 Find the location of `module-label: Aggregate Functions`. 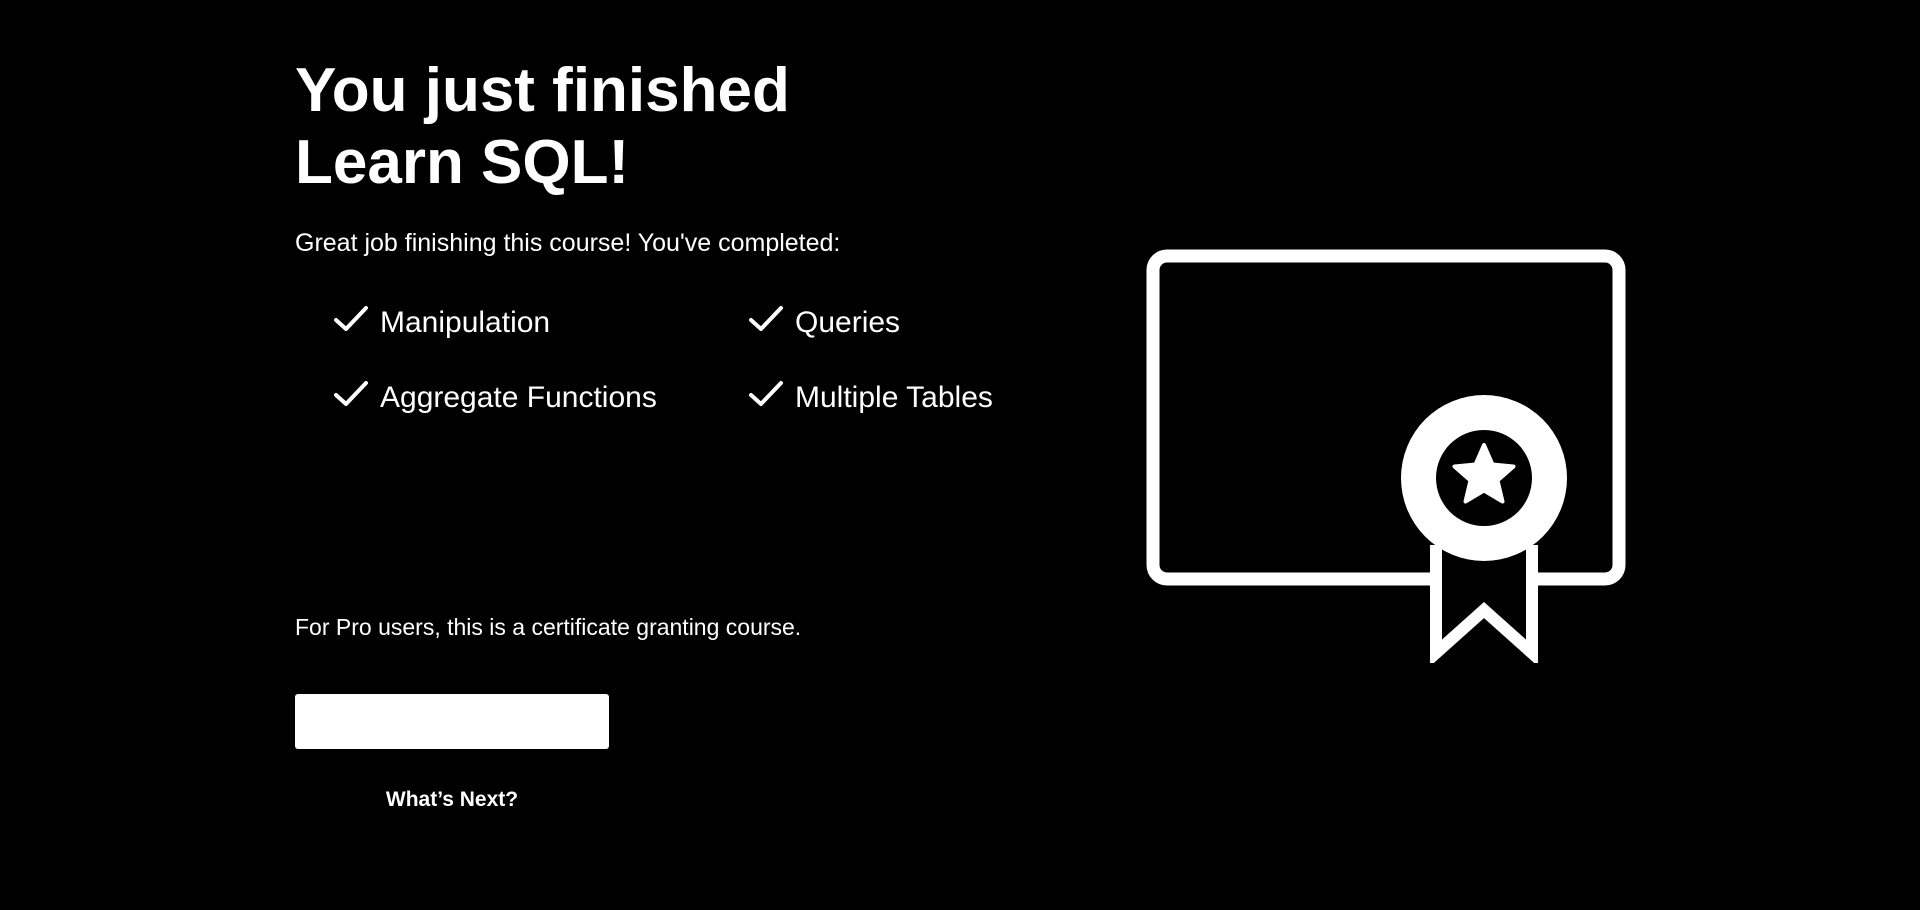

module-label: Aggregate Functions is located at coordinates (518, 397).